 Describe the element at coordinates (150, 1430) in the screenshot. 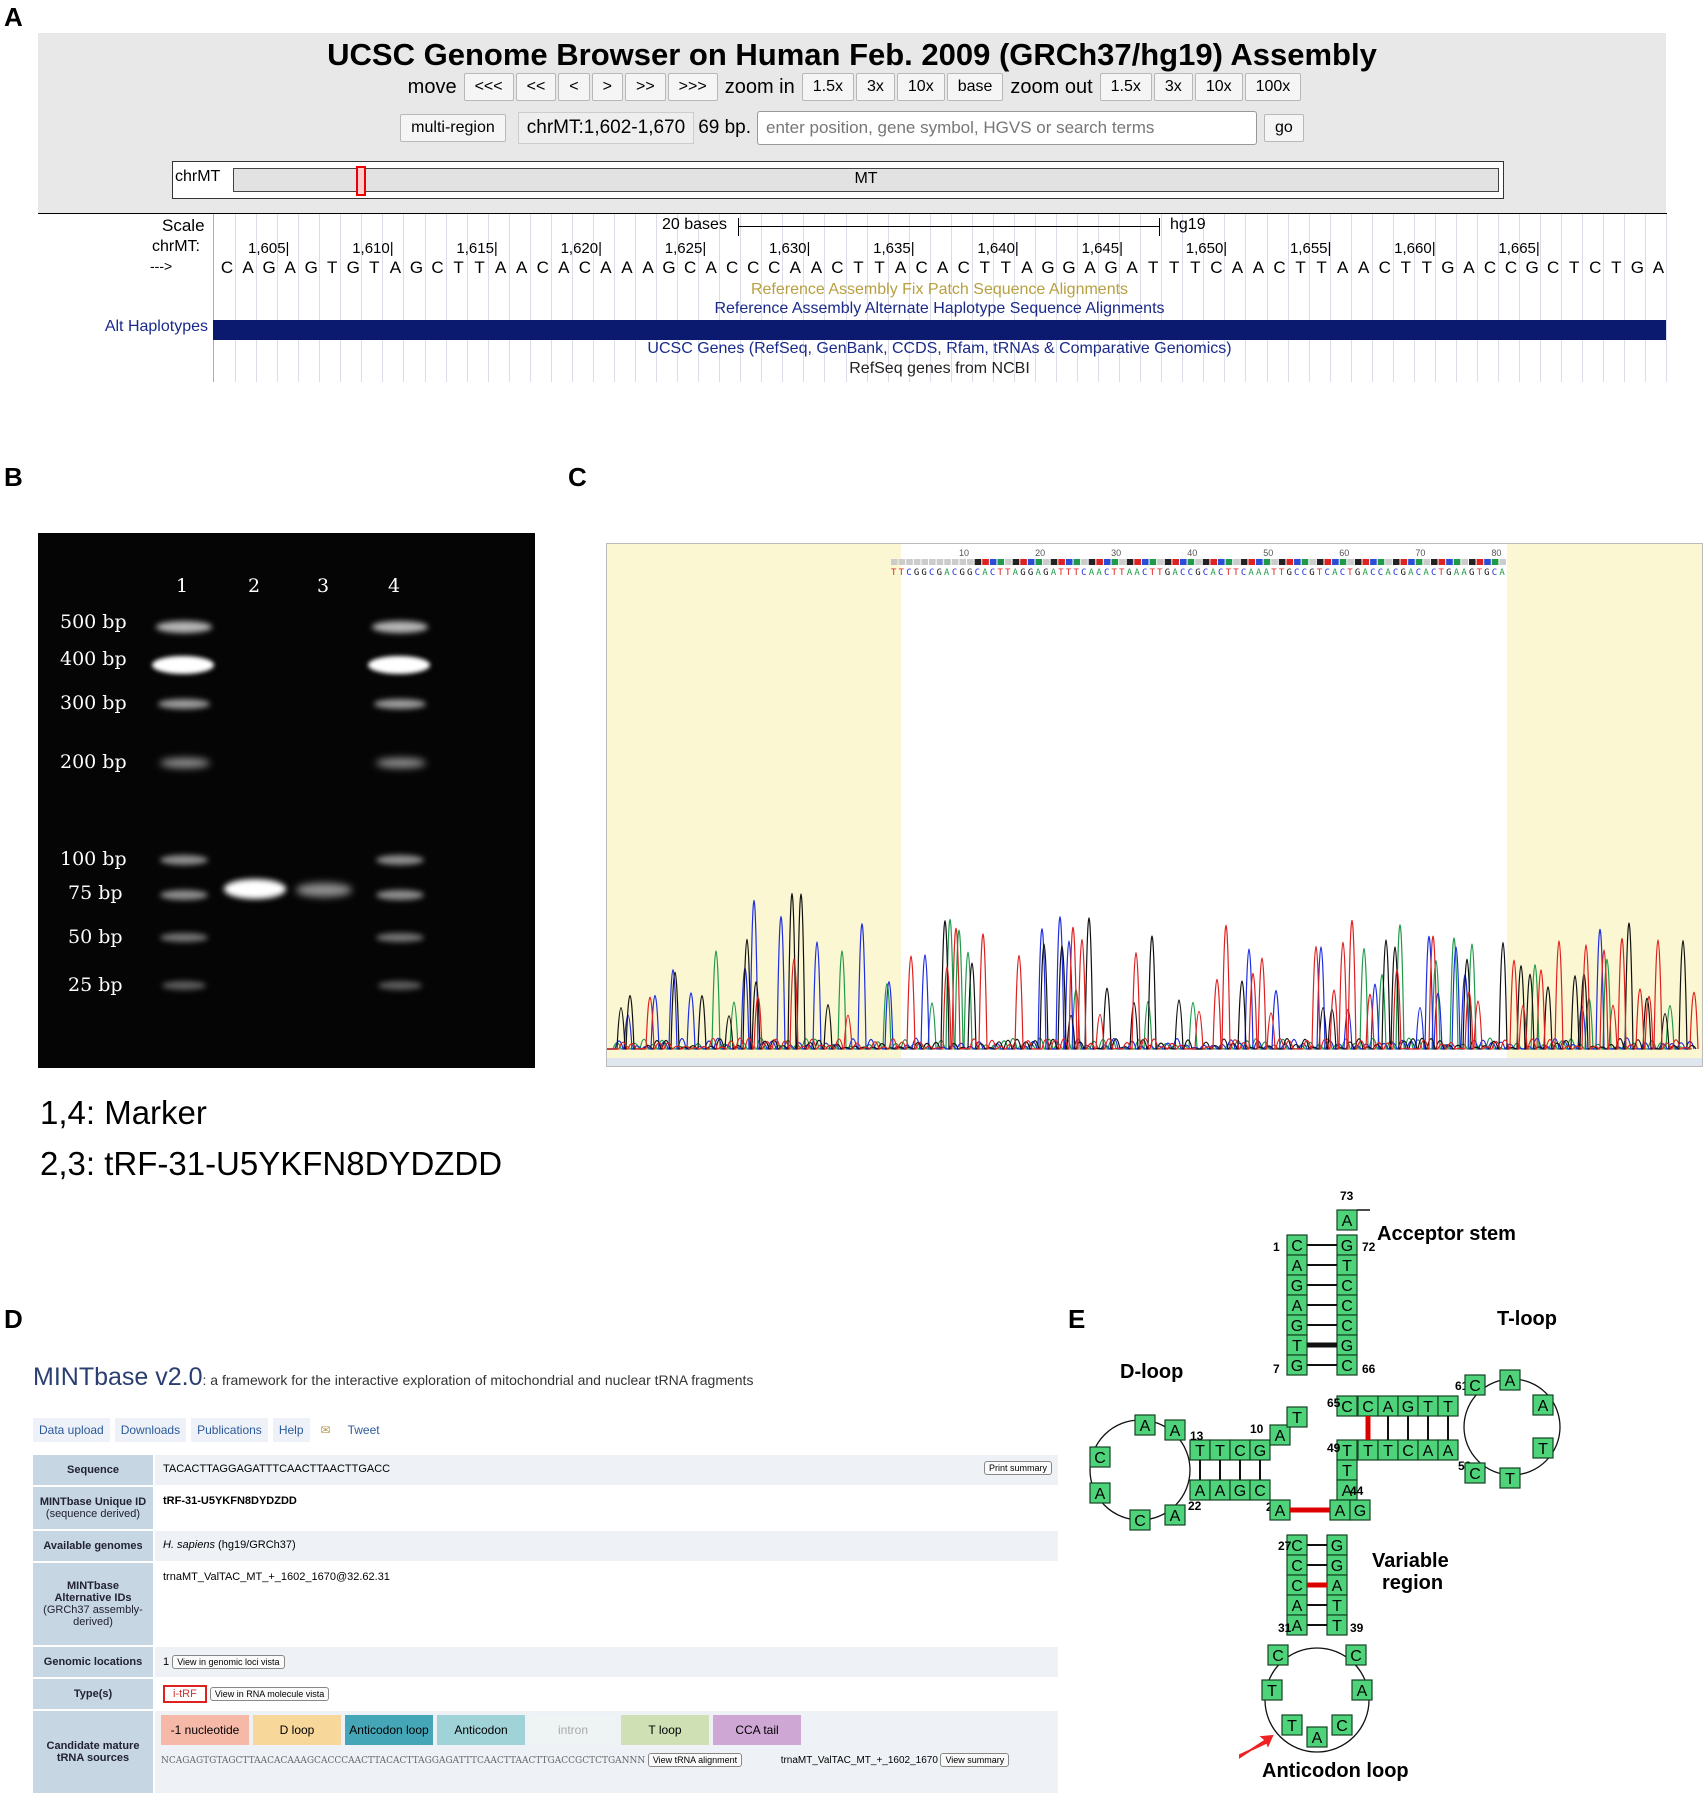

I see `nav-downloads: Downloads` at that location.